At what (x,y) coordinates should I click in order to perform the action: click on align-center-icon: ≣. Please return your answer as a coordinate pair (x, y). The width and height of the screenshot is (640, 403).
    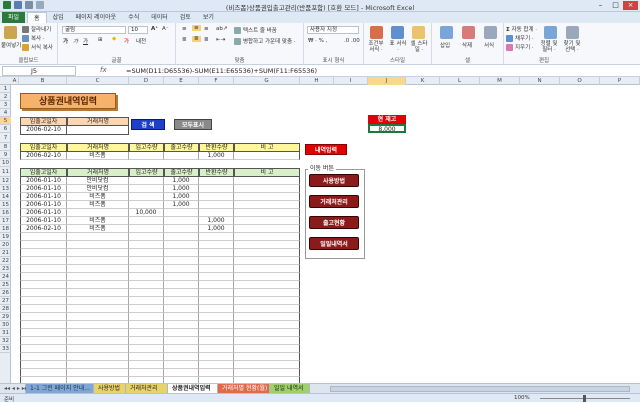
    Looking at the image, I should click on (196, 39).